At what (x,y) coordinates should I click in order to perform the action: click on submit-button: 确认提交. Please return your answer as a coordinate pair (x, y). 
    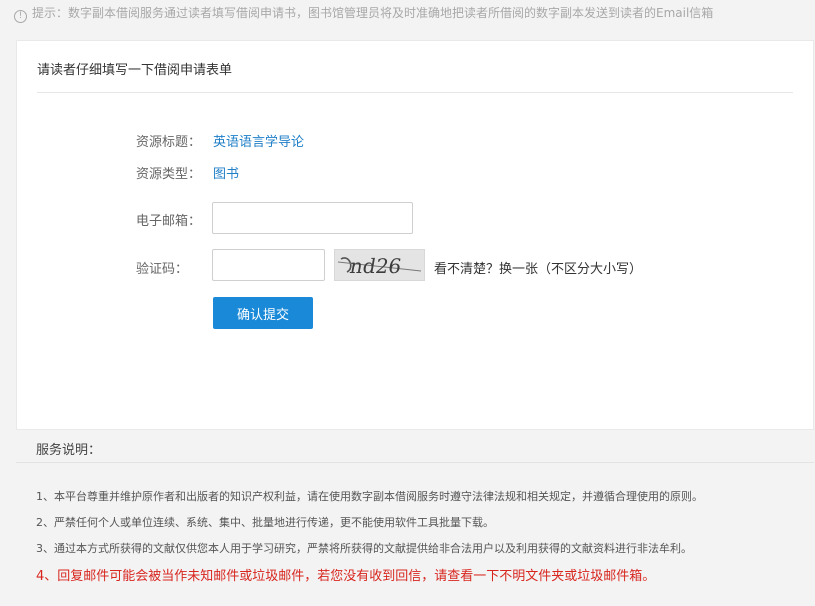
    Looking at the image, I should click on (263, 313).